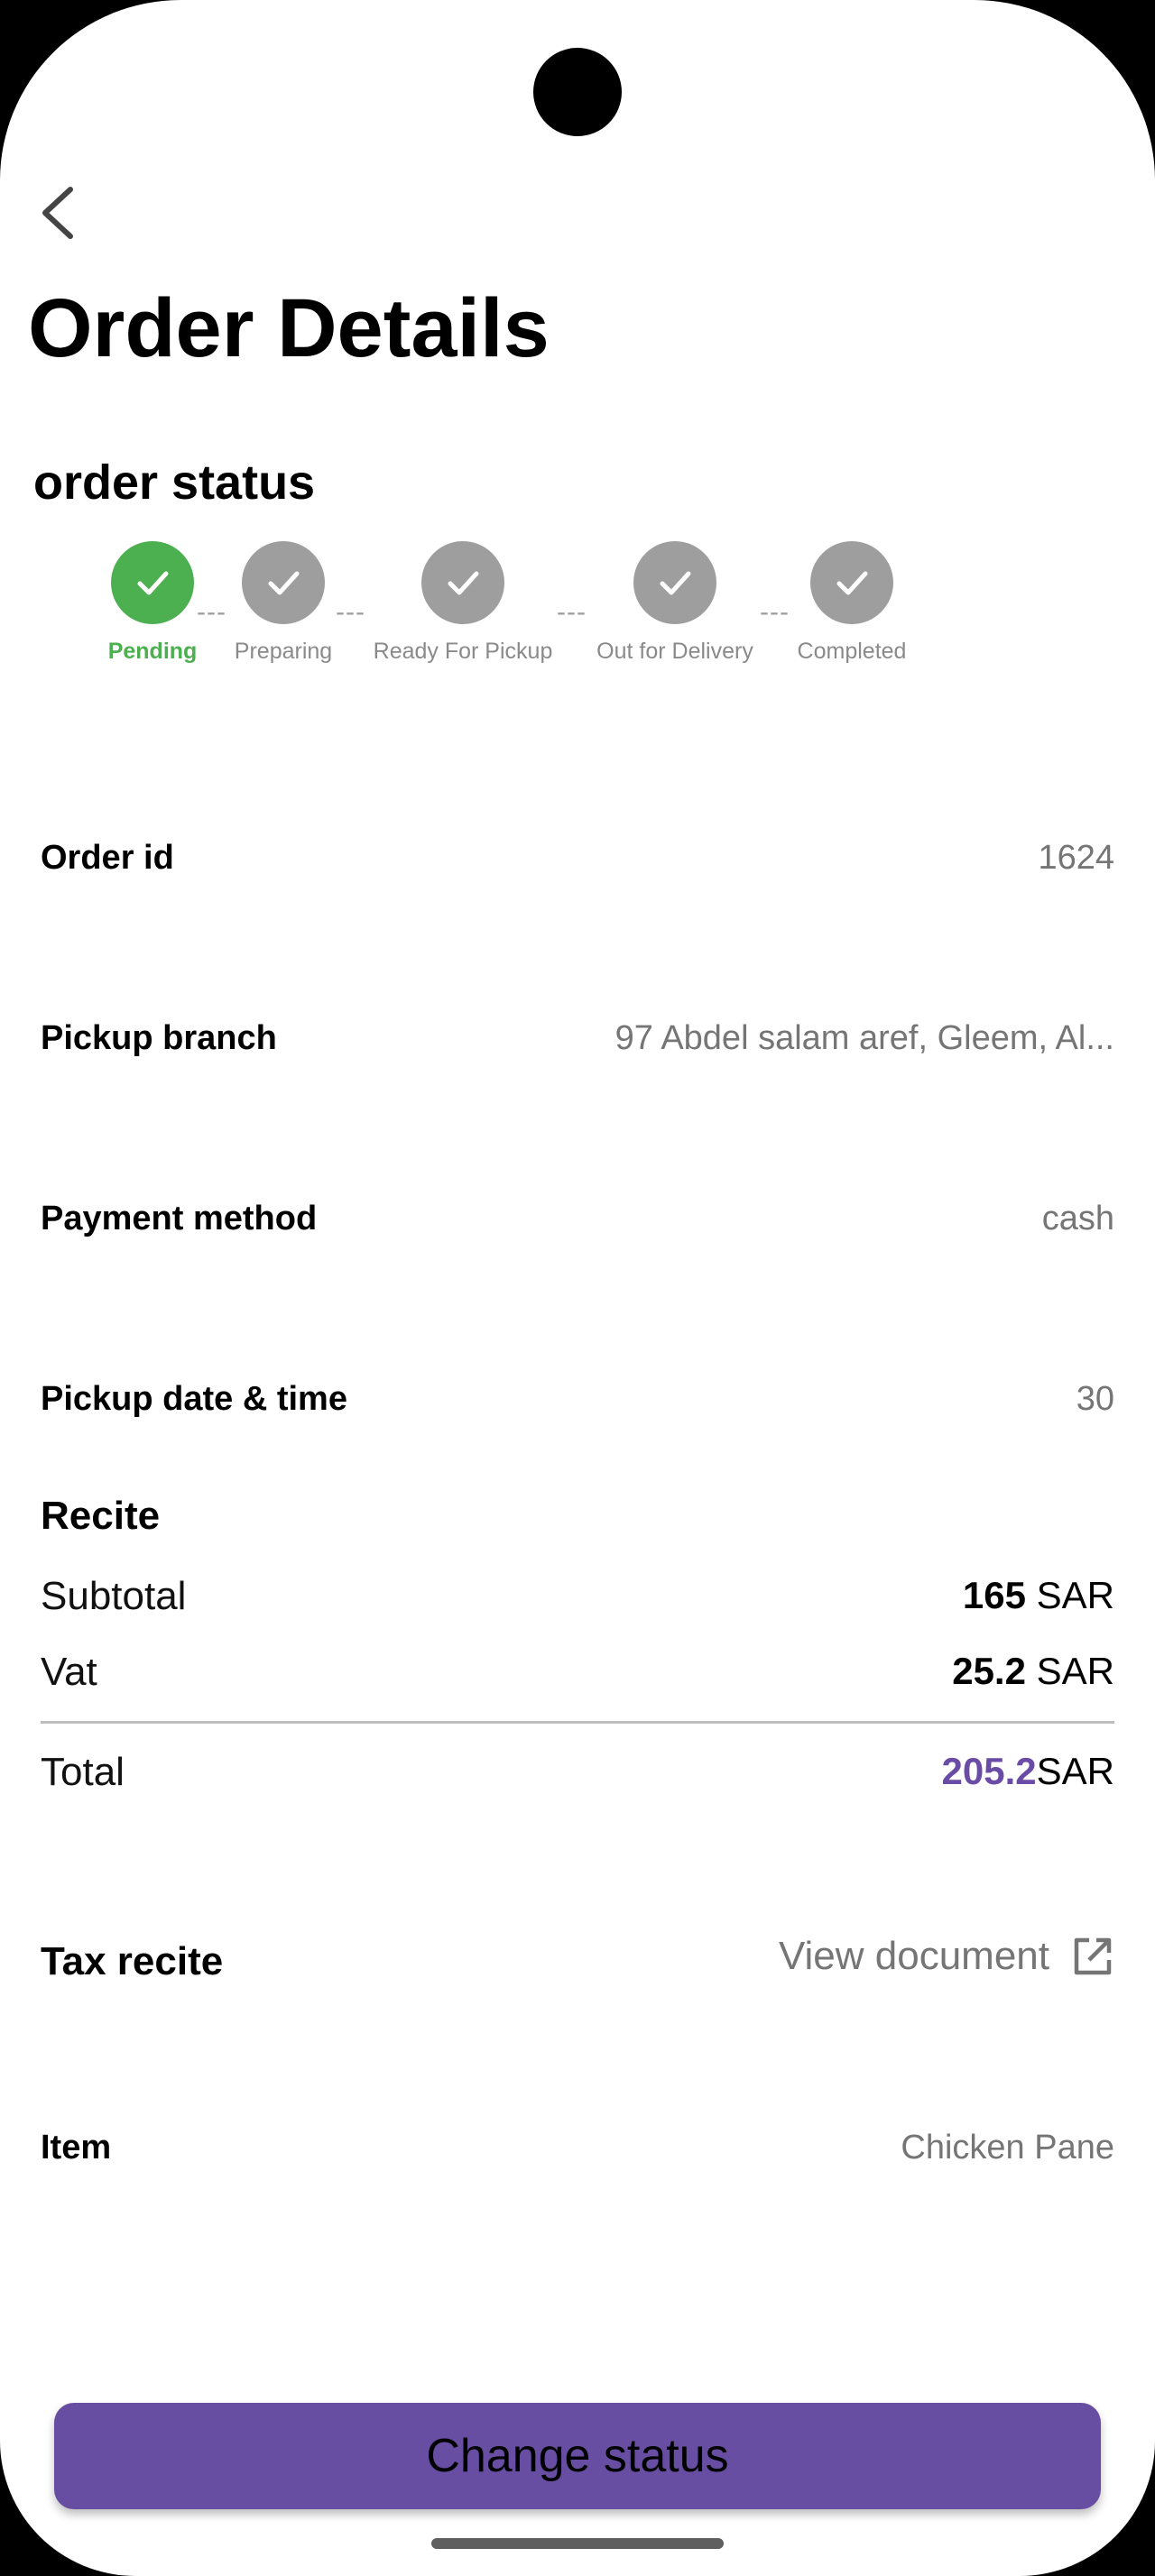 This screenshot has width=1155, height=2576. I want to click on subtotal-value: 165, so click(994, 1595).